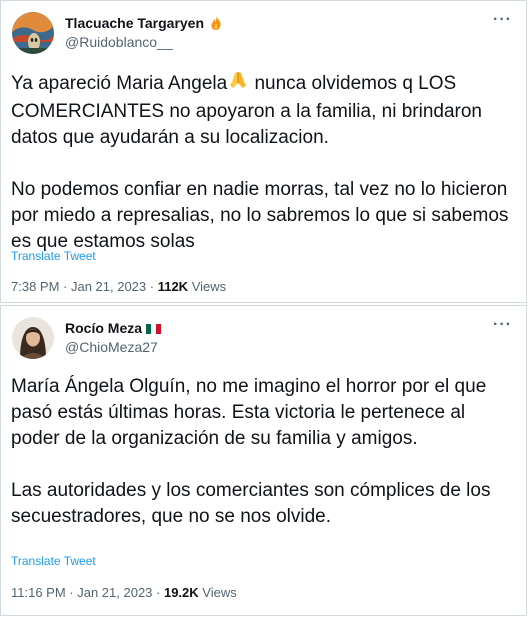 This screenshot has height=620, width=529. Describe the element at coordinates (216, 24) in the screenshot. I see `fire-icon` at that location.